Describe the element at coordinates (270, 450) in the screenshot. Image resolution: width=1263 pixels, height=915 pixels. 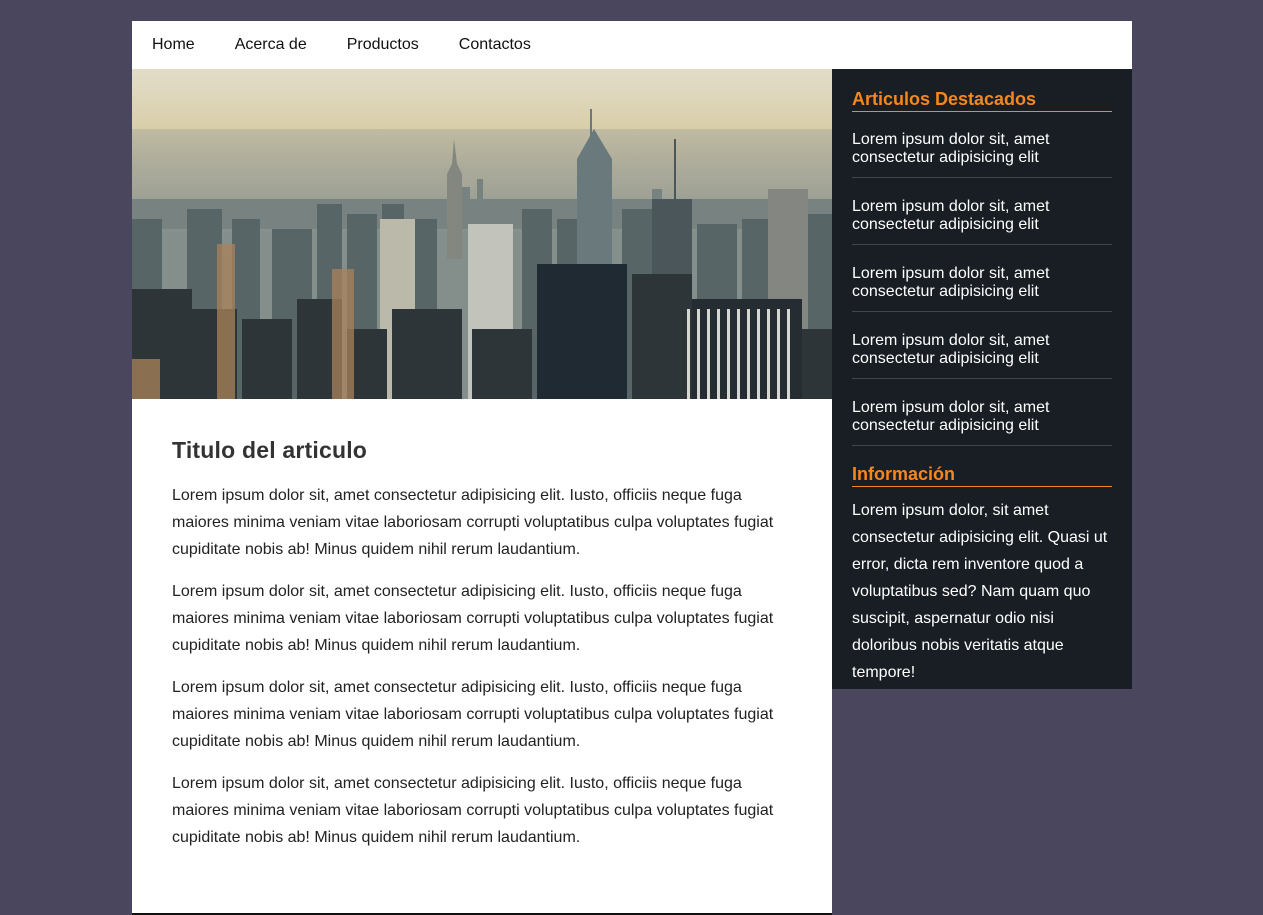
I see `article-title: Titulo del articulo` at that location.